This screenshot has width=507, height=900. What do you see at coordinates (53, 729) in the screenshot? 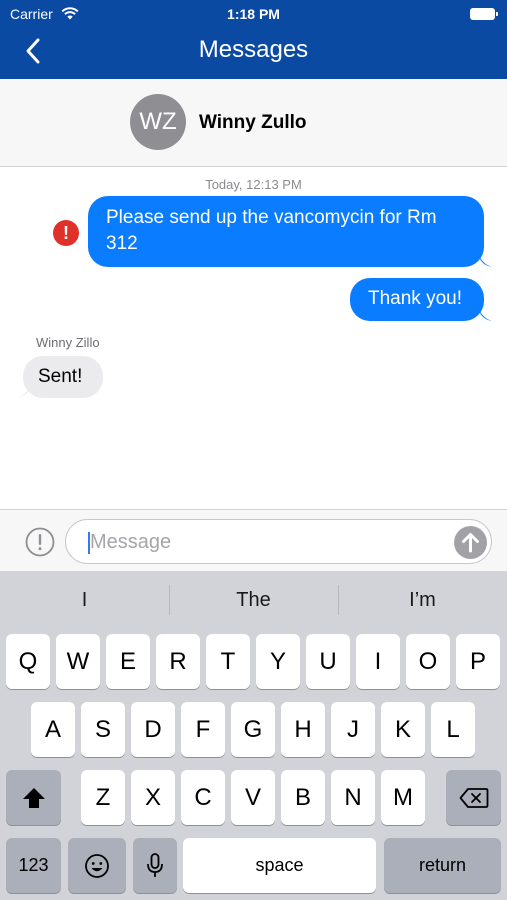
I see `key-a: A` at bounding box center [53, 729].